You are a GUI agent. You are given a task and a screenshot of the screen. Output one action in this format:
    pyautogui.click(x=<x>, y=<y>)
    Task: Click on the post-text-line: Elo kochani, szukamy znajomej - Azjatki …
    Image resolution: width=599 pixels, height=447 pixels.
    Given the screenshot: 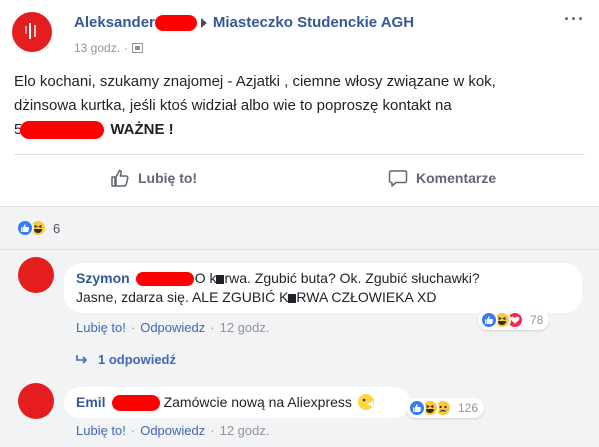 What is the action you would take?
    pyautogui.click(x=255, y=81)
    